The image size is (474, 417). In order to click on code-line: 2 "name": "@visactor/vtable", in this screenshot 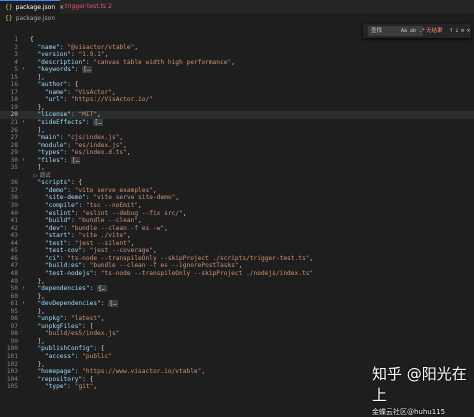, I will do `click(237, 48)`.